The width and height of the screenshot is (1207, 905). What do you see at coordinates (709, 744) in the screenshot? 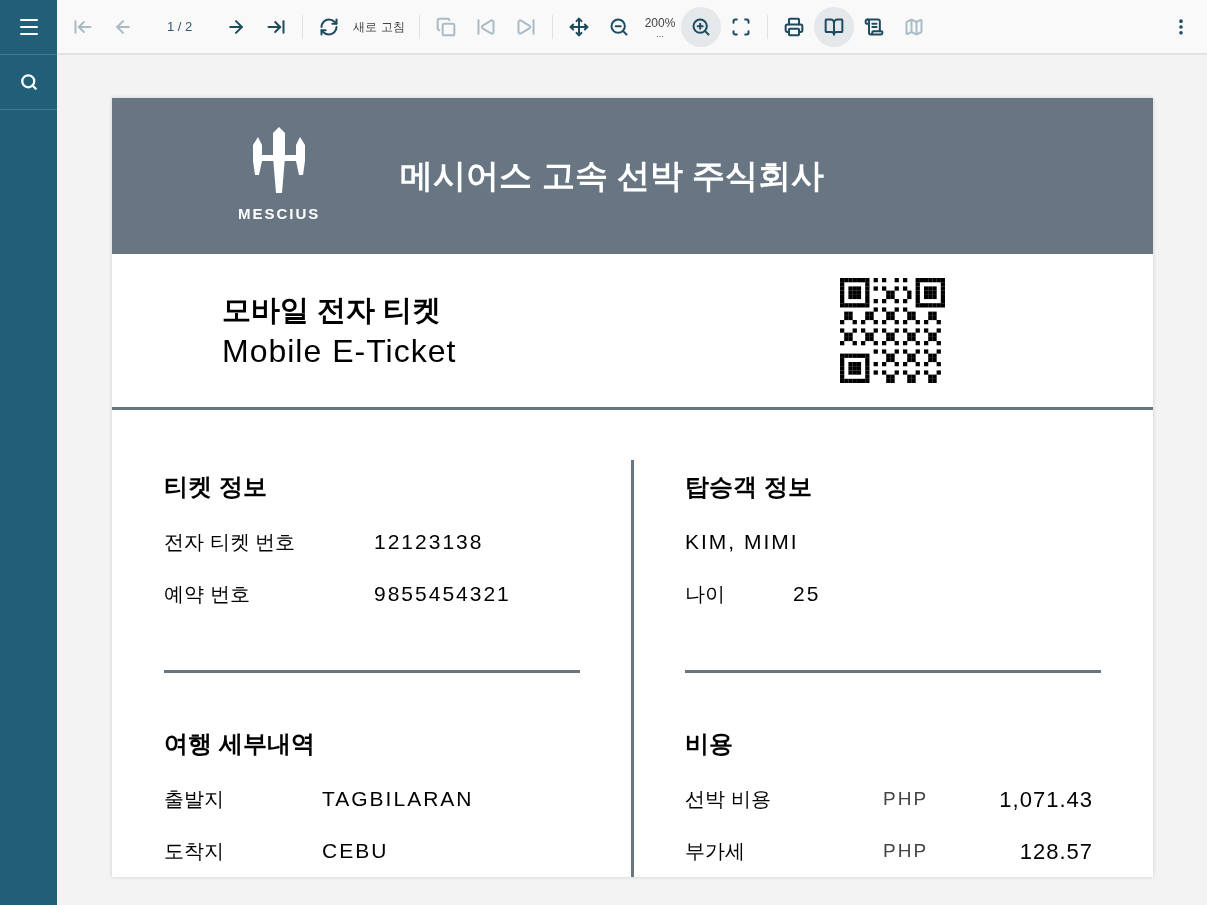
I see `section-title: 비용` at bounding box center [709, 744].